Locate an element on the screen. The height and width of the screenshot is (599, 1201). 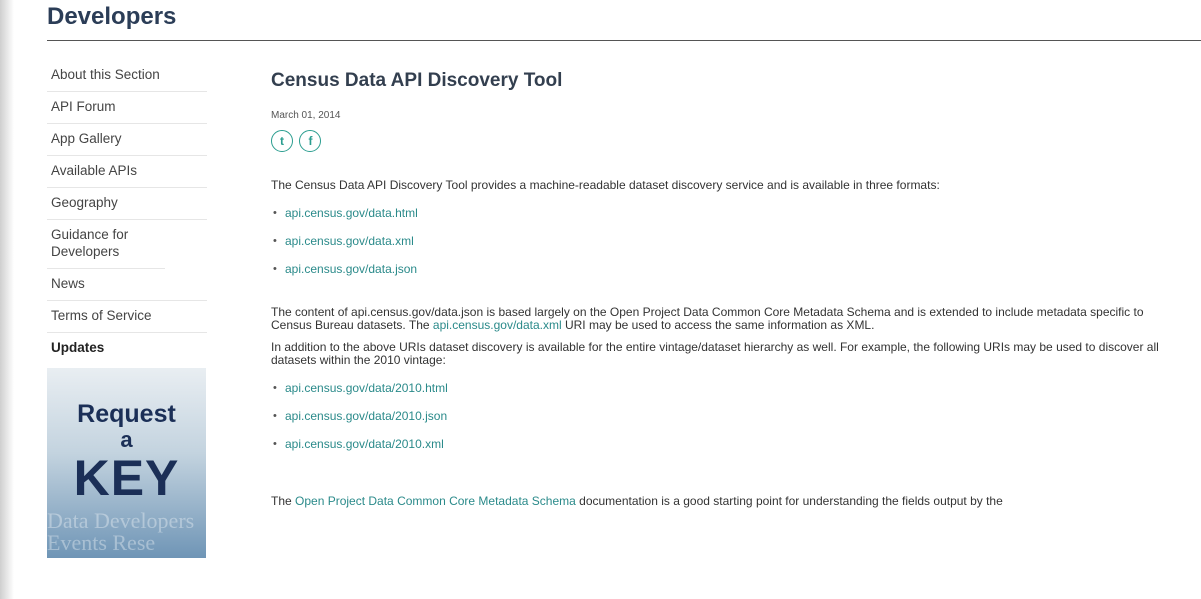
link-2010-html: api.census.gov/data/2010.html is located at coordinates (366, 388).